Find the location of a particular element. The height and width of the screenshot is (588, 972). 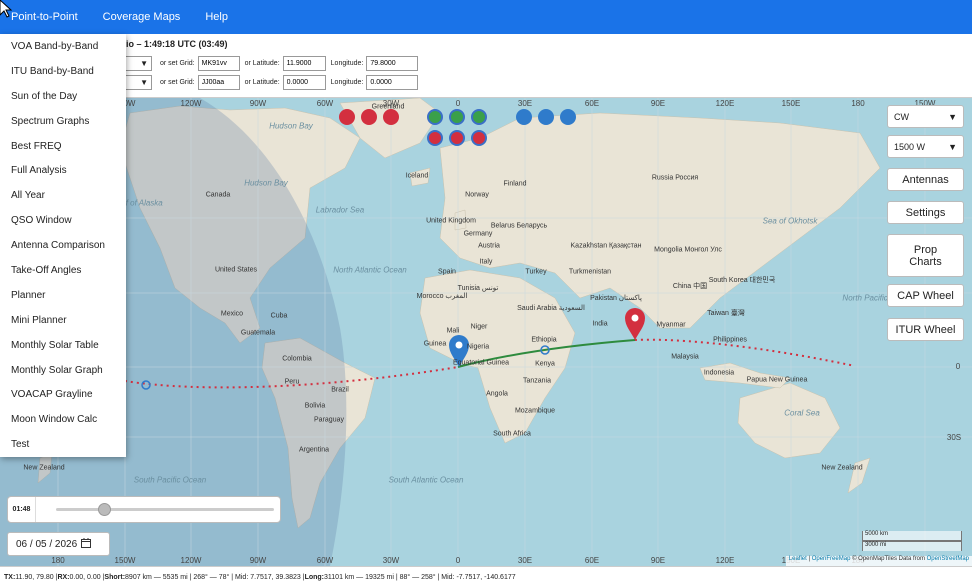

menu-item-itu-band-by-band: ITU Band-by-Band is located at coordinates (63, 71).